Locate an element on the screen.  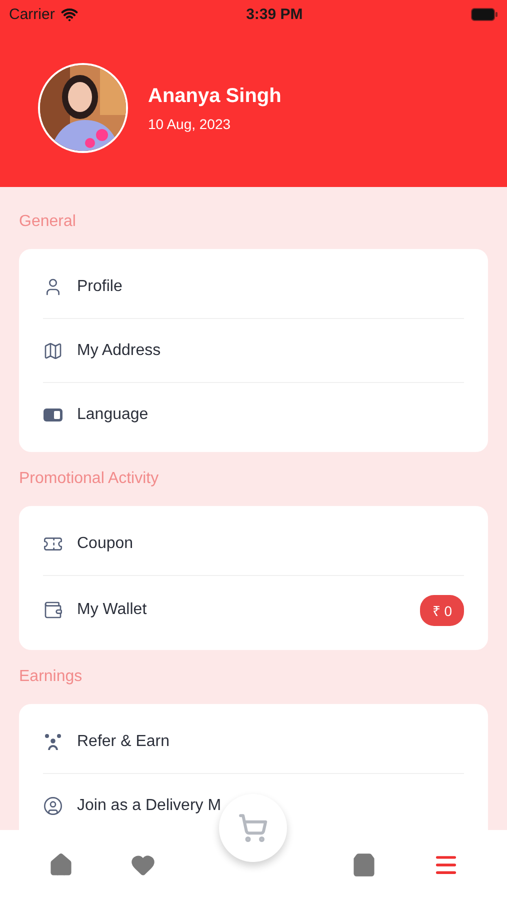
section-title: Earnings is located at coordinates (51, 677).